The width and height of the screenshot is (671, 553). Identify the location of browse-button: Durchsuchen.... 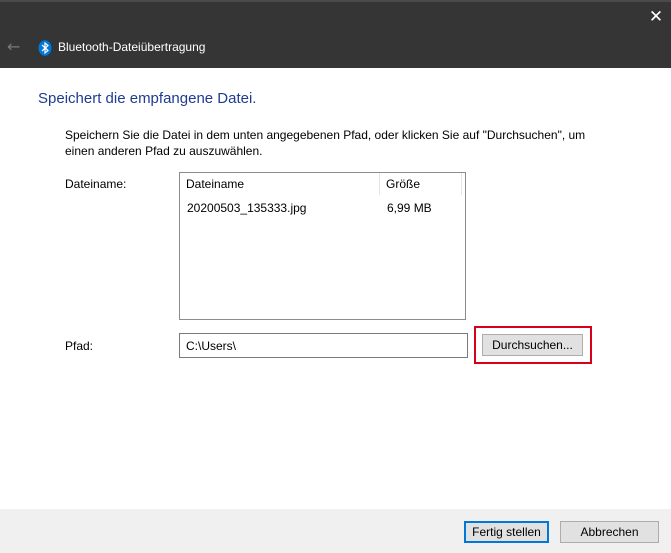
(532, 345).